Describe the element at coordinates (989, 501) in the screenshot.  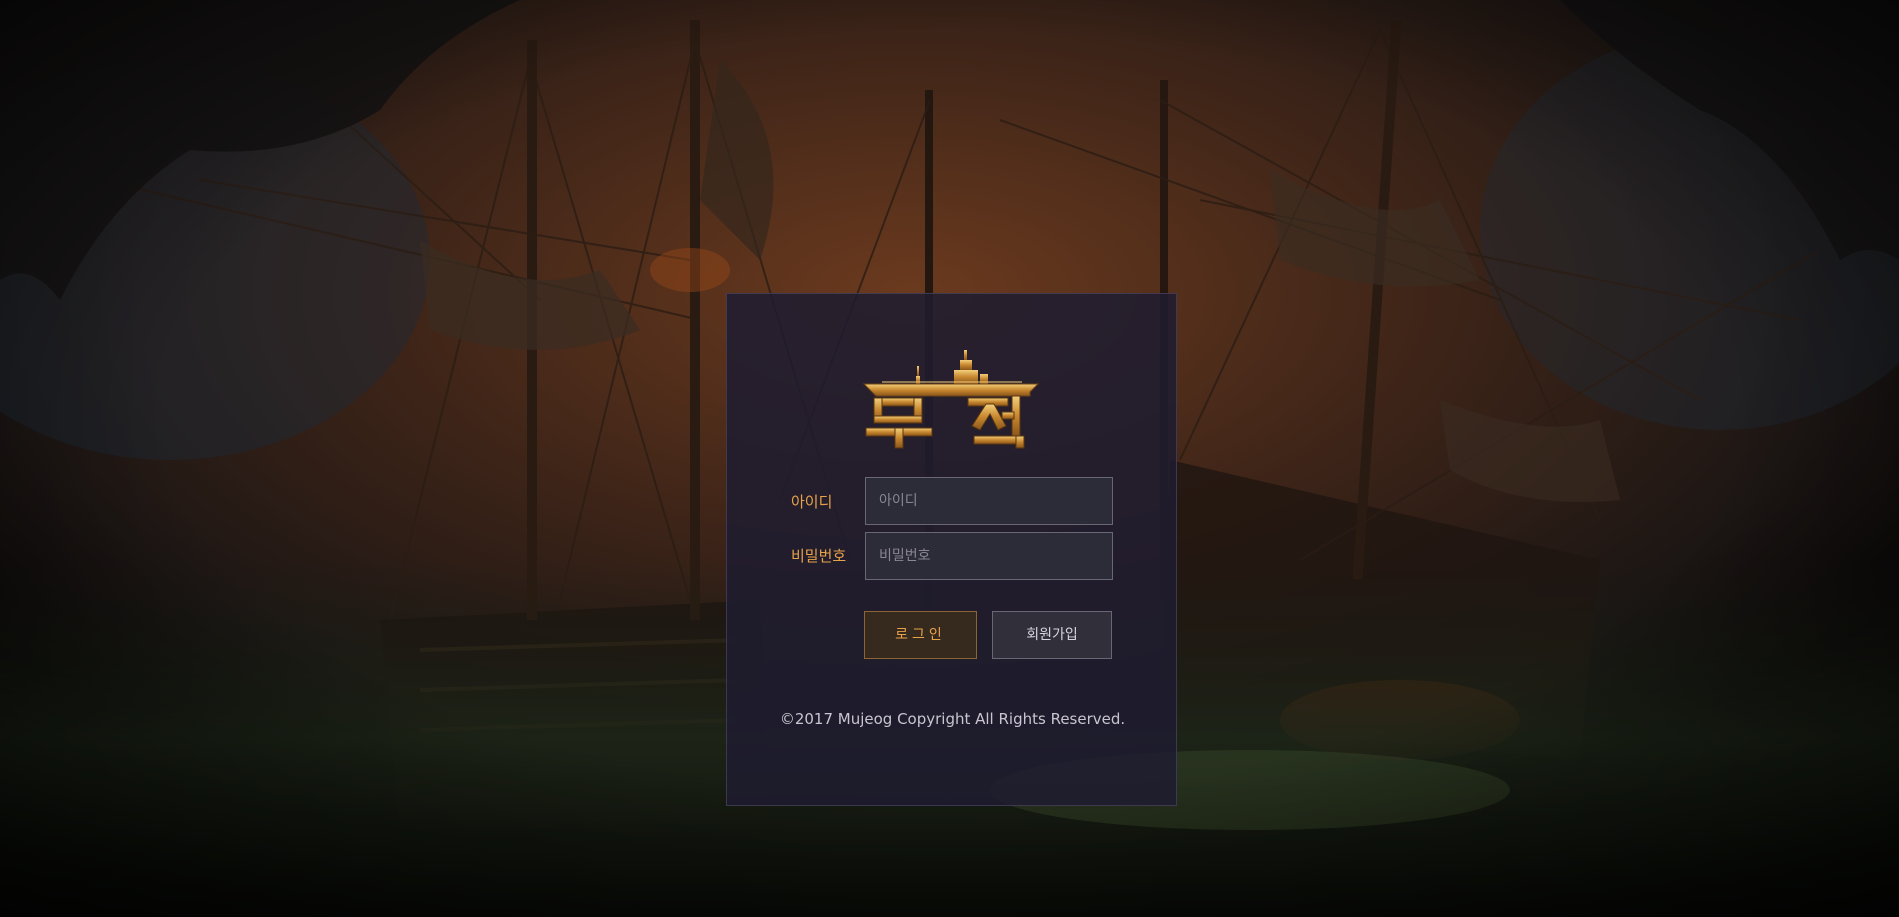
I see `id-input` at that location.